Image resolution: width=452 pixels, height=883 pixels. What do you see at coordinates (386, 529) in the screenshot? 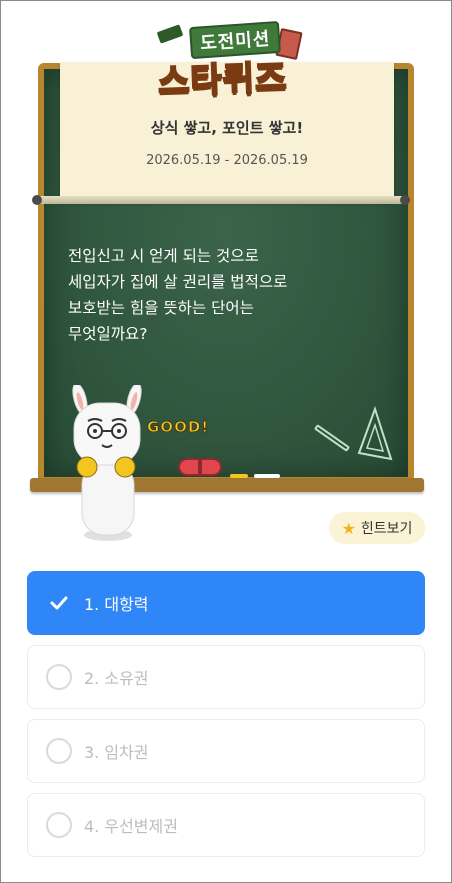
I see `hint-button-label: 힌트보기` at bounding box center [386, 529].